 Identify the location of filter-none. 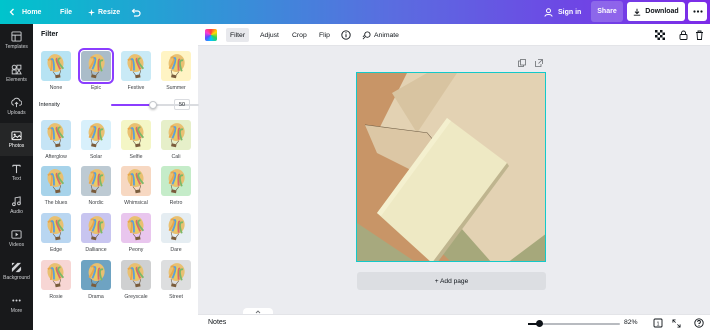
(56, 66).